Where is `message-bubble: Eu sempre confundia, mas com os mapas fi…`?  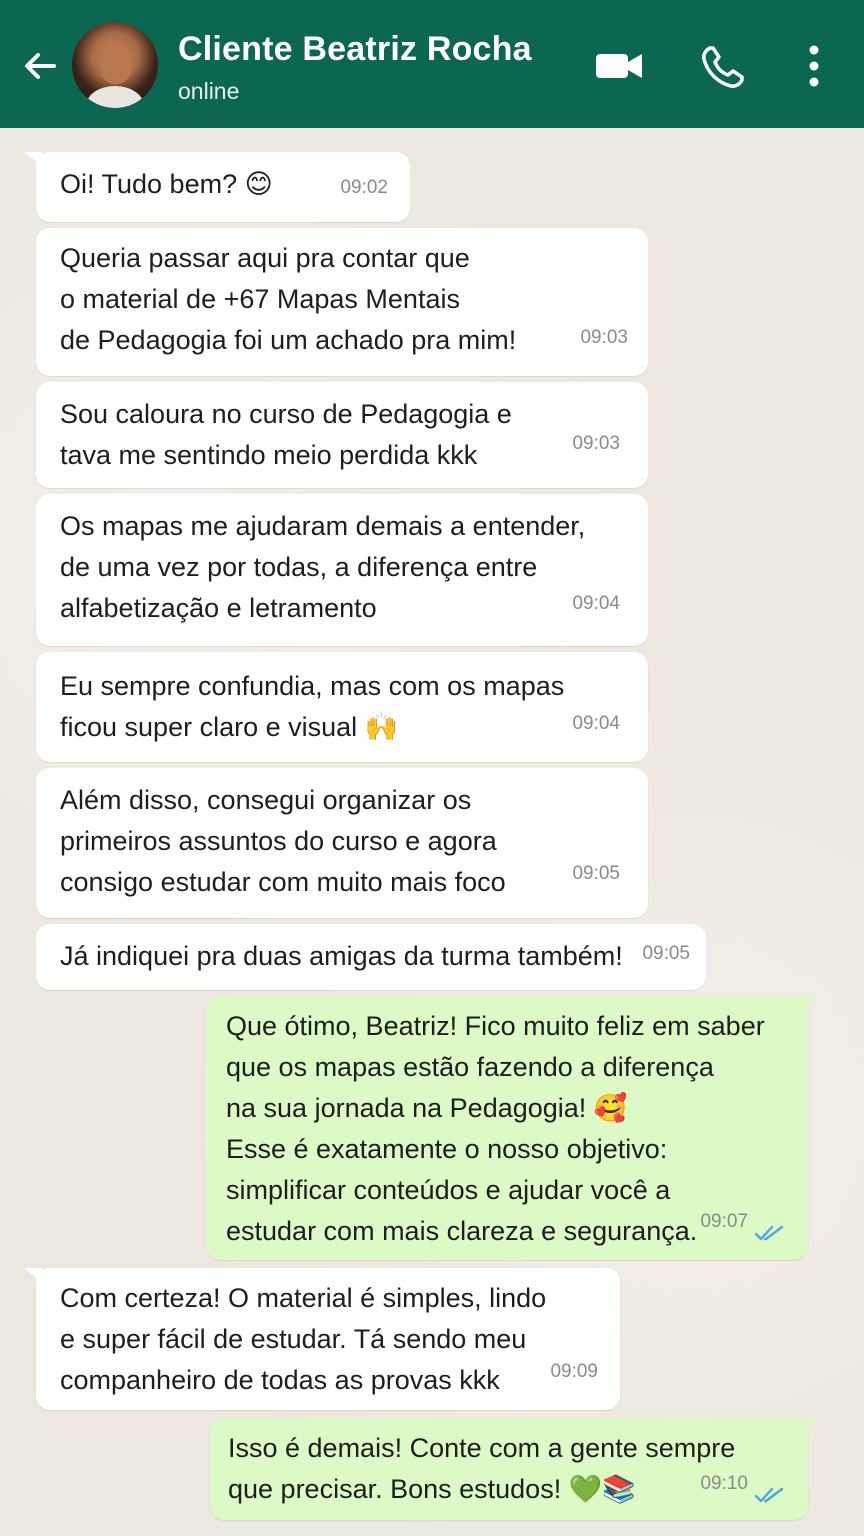
message-bubble: Eu sempre confundia, mas com os mapas fi… is located at coordinates (342, 707).